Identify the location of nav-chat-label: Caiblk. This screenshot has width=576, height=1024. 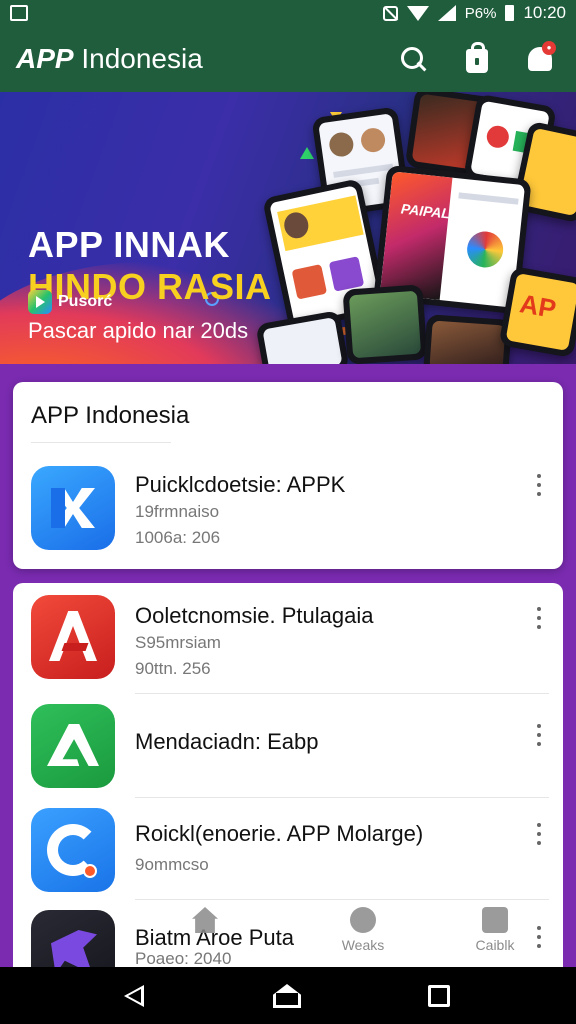
(495, 945).